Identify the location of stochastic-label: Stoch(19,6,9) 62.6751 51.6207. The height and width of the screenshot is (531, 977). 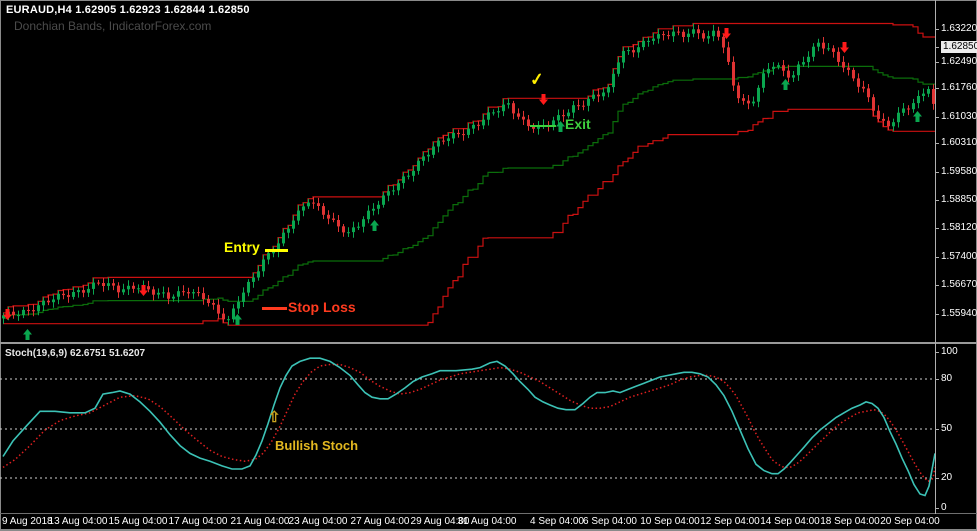
(75, 353).